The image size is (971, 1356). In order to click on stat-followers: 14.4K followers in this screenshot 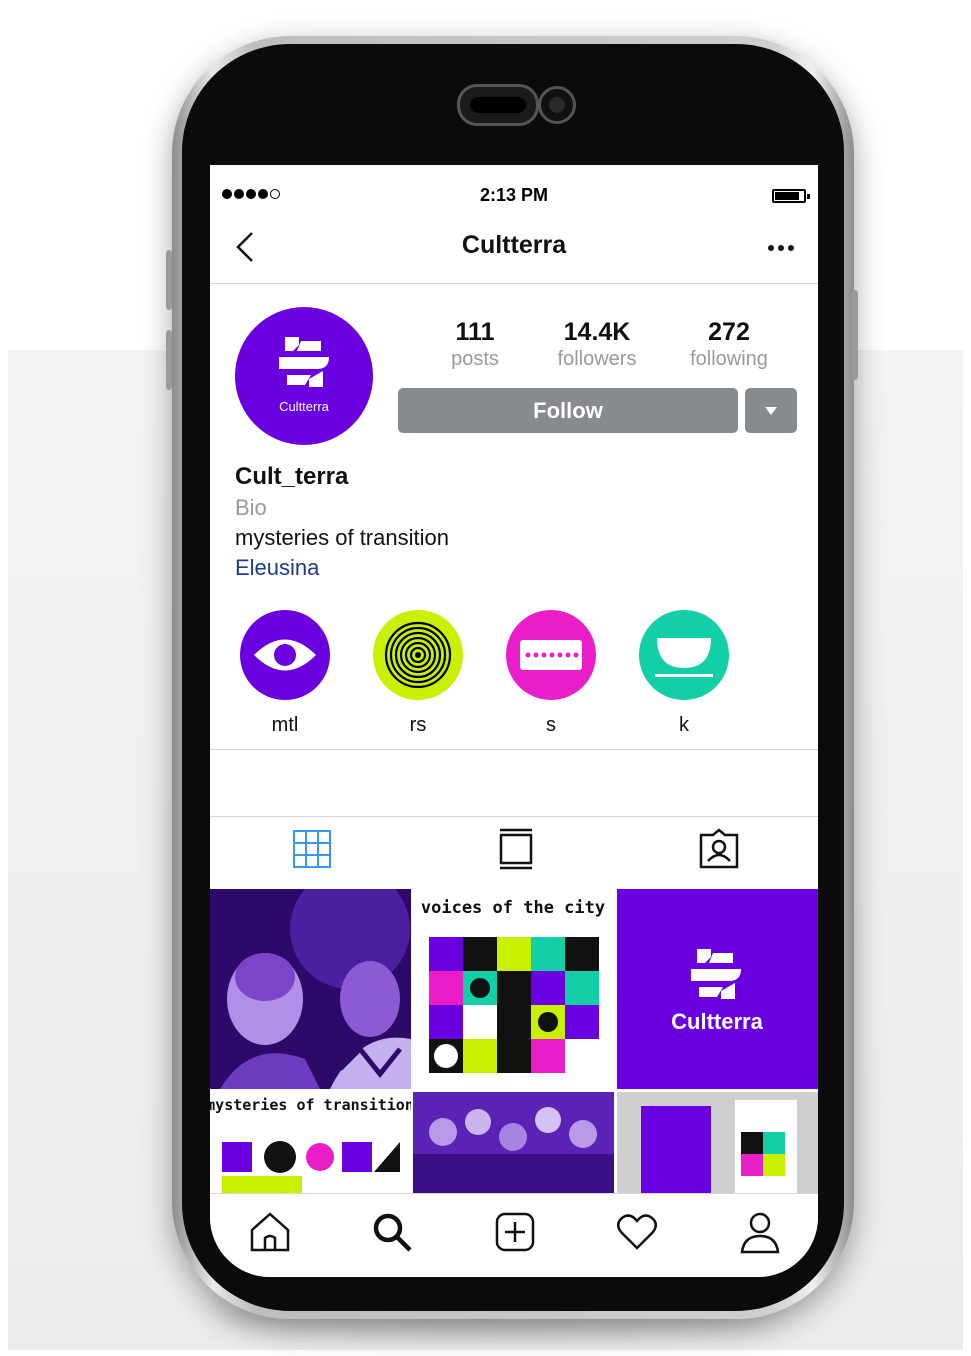, I will do `click(597, 344)`.